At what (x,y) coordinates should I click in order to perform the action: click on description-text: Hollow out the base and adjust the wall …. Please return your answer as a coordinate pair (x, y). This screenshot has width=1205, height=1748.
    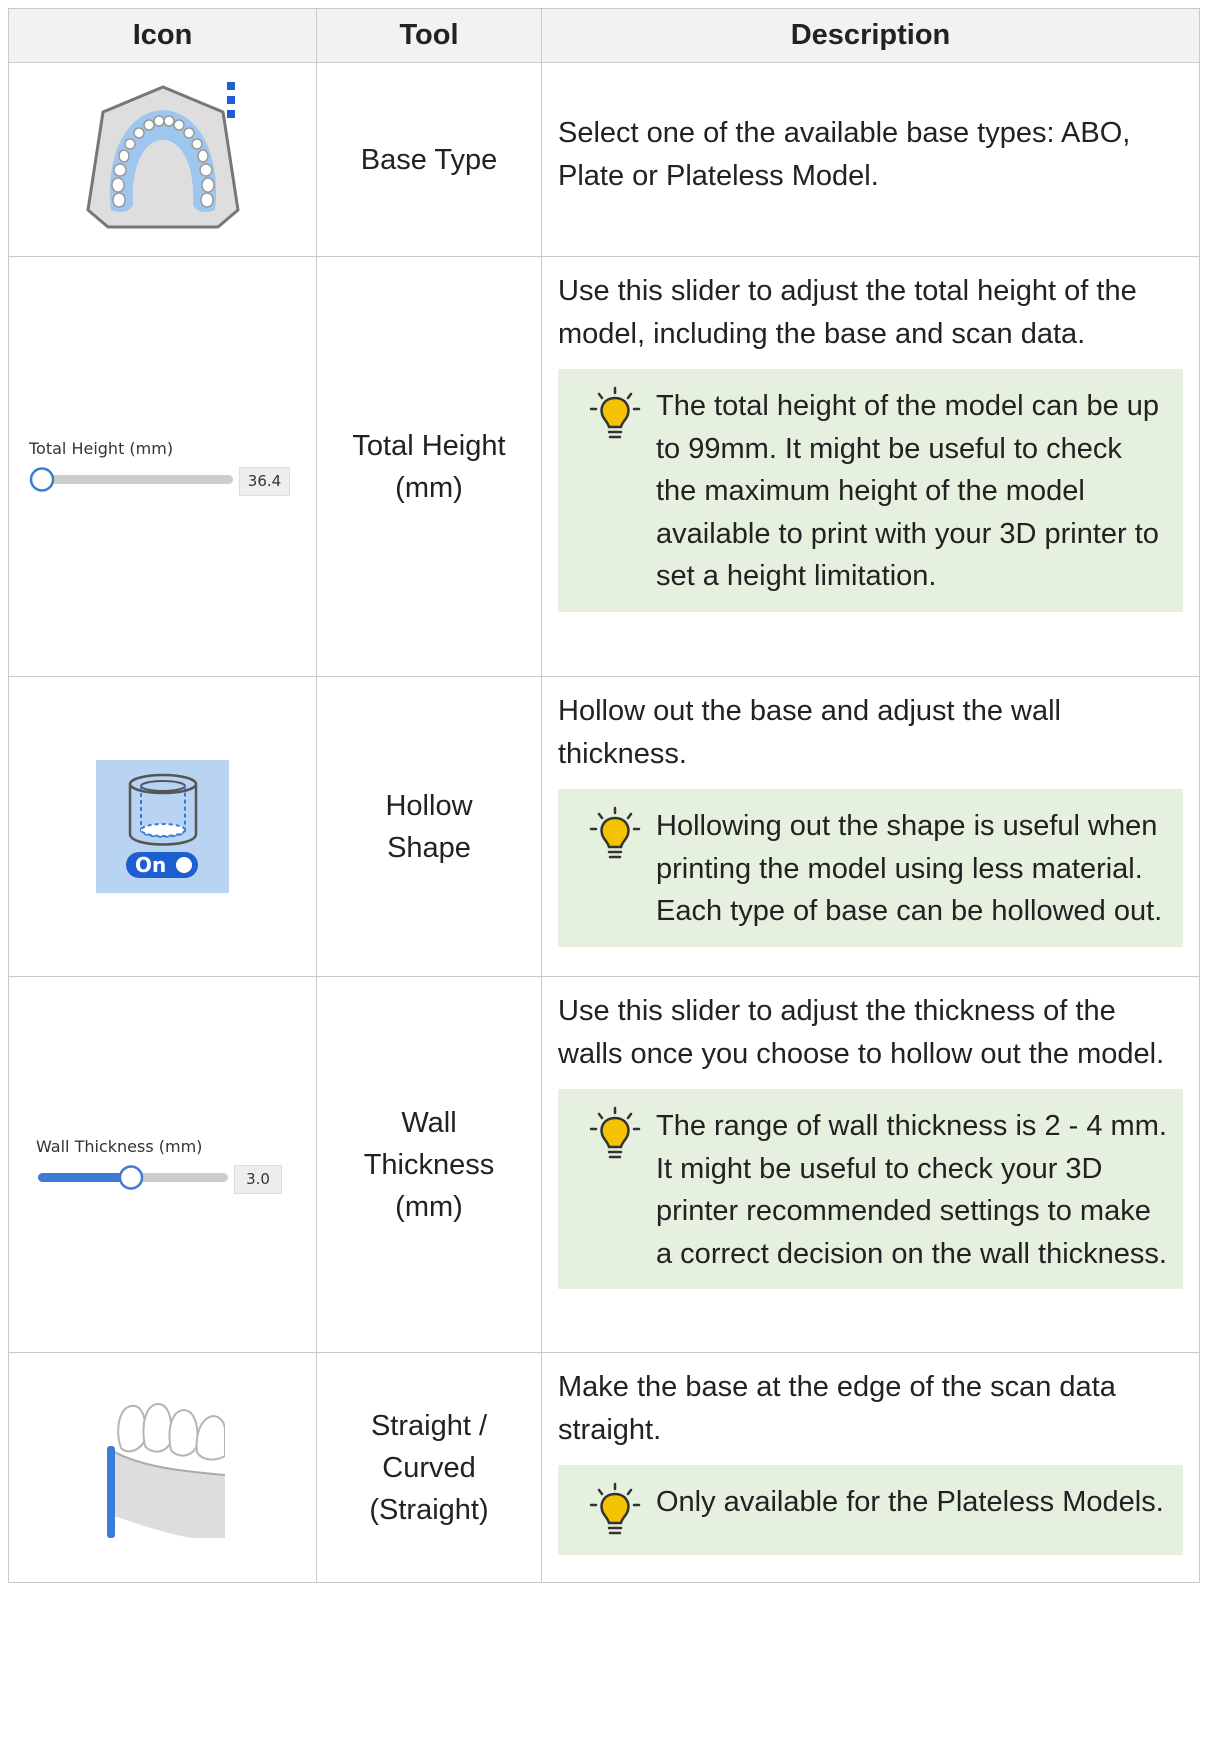
    Looking at the image, I should click on (809, 732).